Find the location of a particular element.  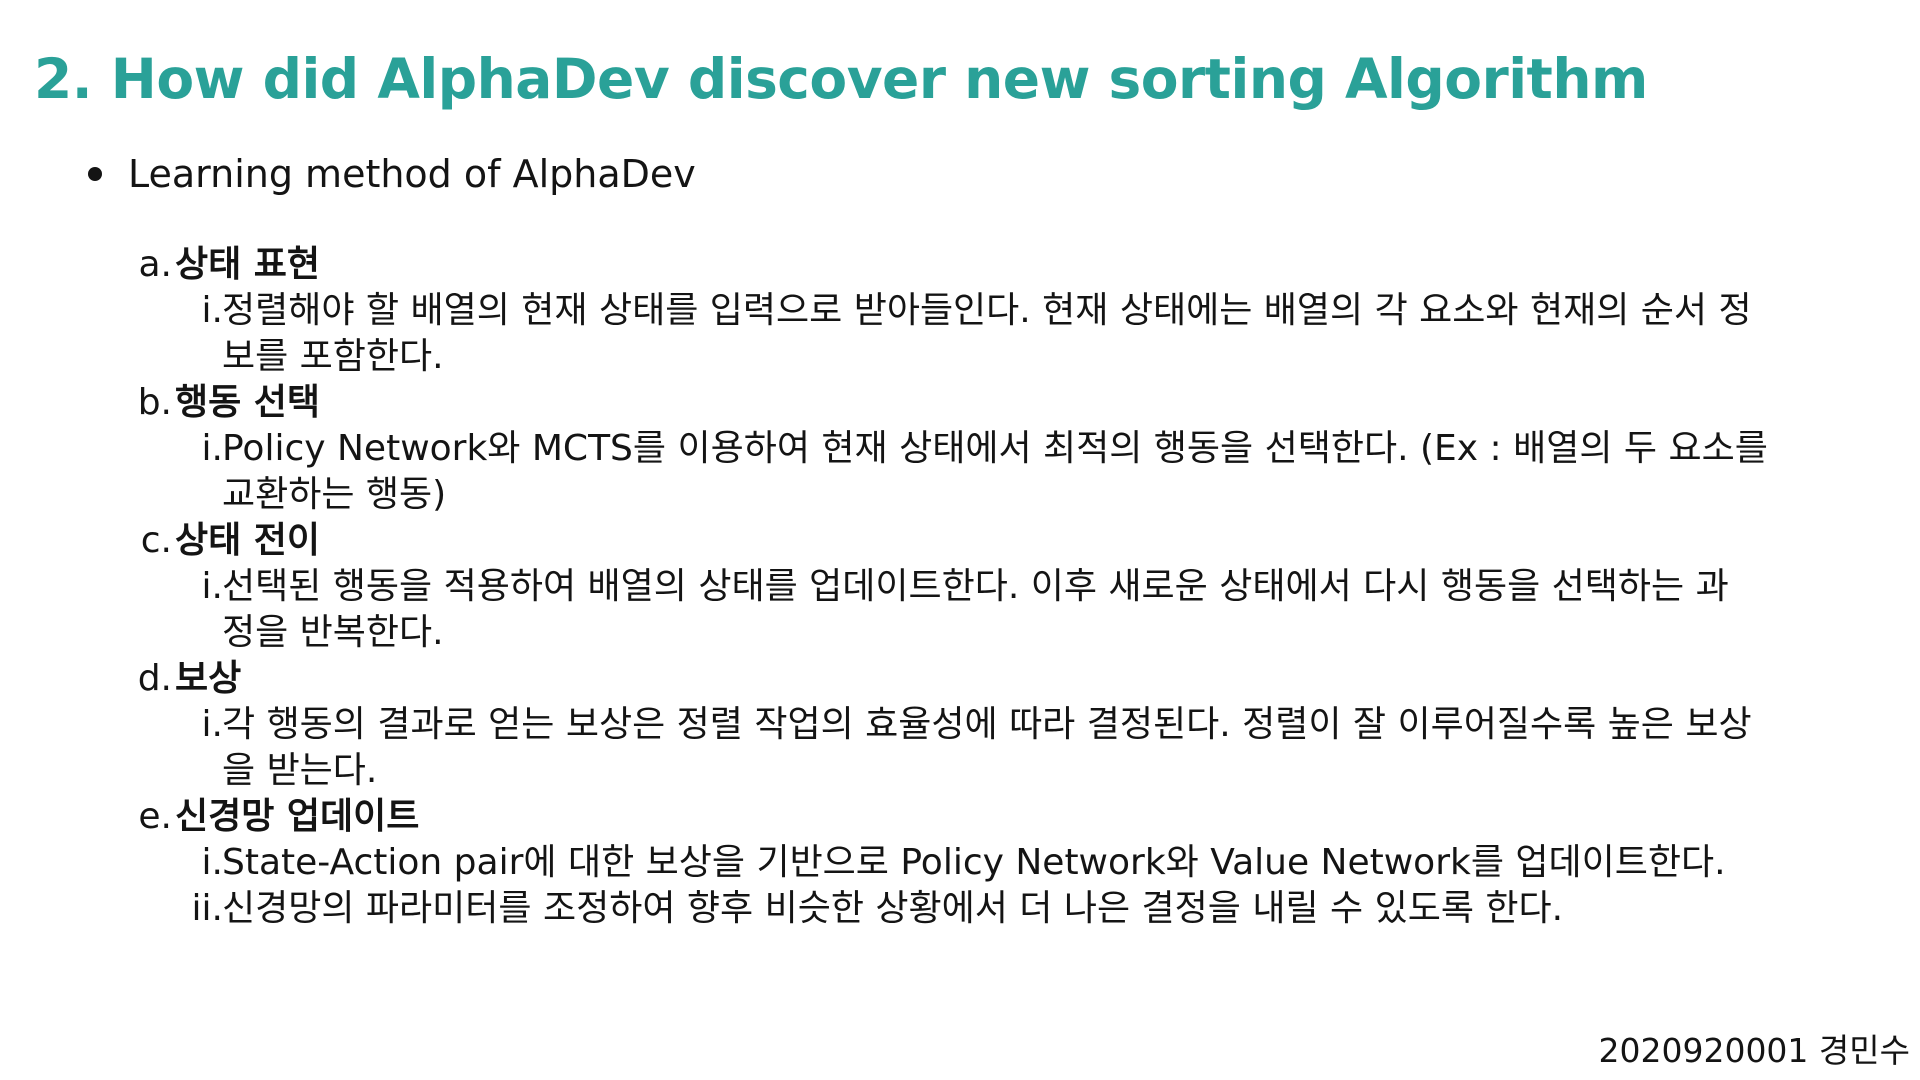

section-letter: a. is located at coordinates (155, 264).